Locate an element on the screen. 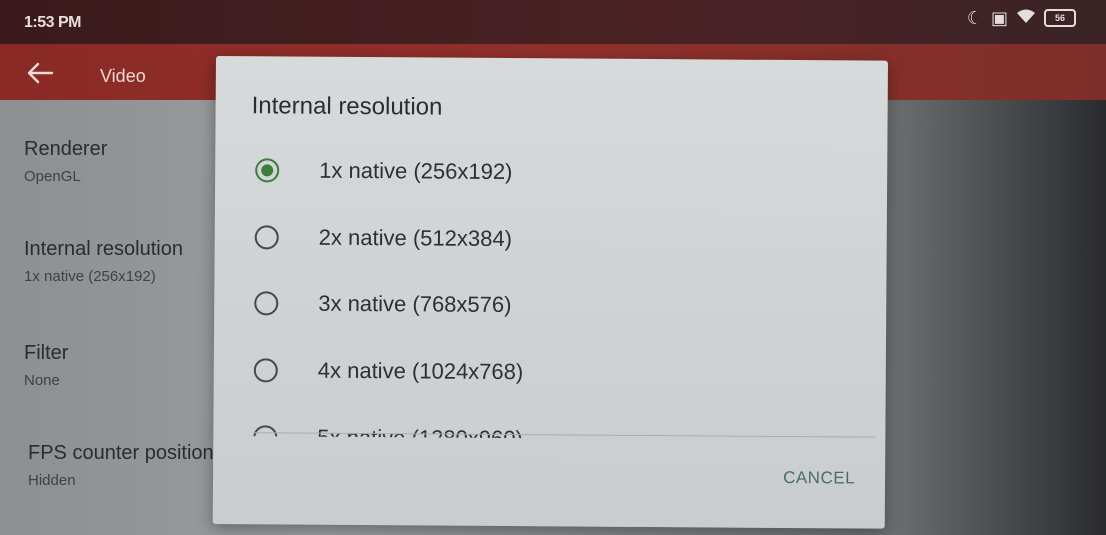 The image size is (1106, 535). back-arrow-icon is located at coordinates (40, 73).